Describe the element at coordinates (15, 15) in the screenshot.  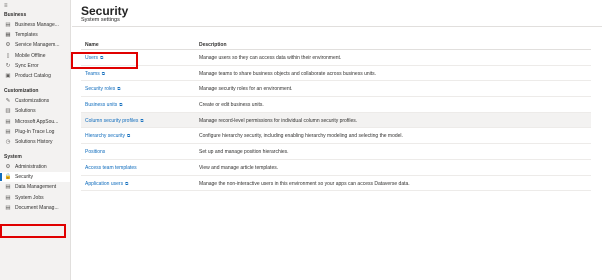
I see `sidebar-section-header: Business` at that location.